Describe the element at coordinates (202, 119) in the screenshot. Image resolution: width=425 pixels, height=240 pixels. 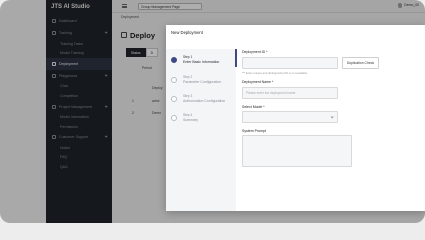
I see `step-4: Step 4 Summary` at that location.